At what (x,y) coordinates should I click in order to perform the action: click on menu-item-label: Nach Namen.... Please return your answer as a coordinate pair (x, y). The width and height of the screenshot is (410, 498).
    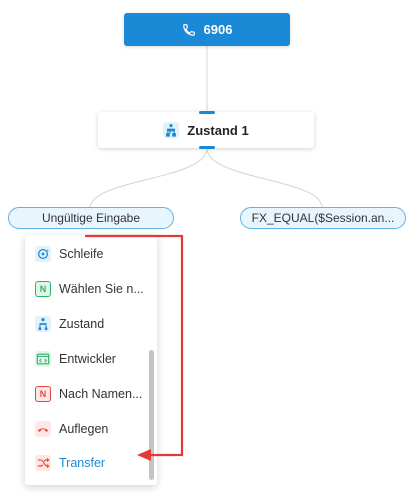
    Looking at the image, I should click on (101, 394).